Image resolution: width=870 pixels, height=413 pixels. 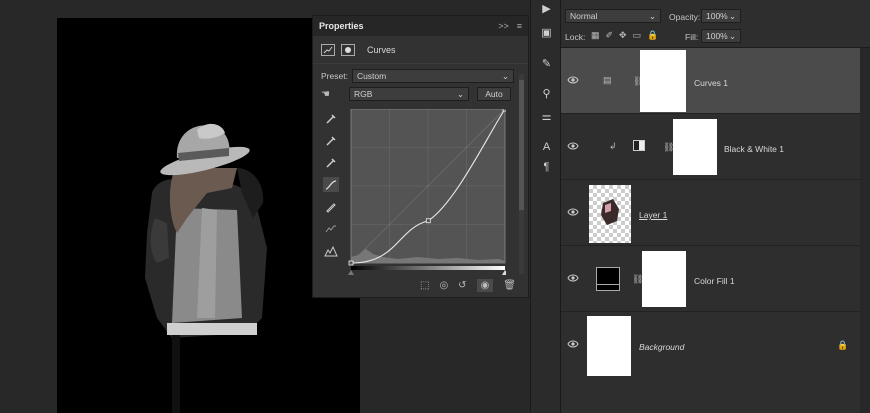 I want to click on layer-name: Color Fill 1, so click(x=714, y=281).